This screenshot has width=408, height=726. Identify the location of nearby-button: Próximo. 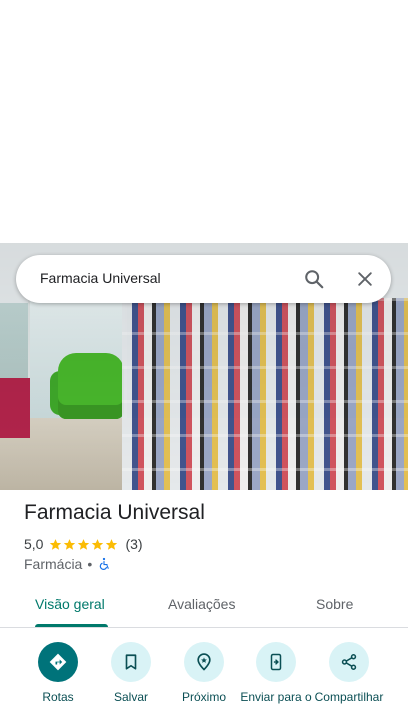
(204, 672).